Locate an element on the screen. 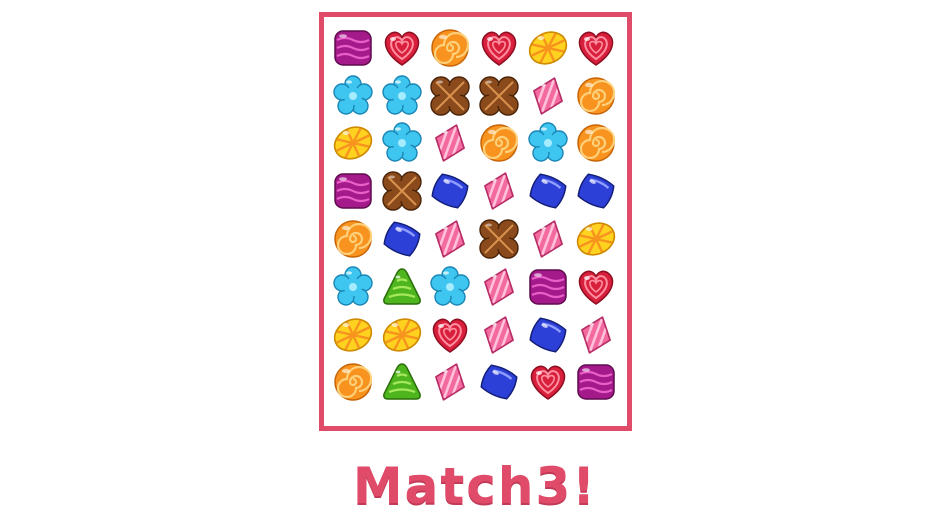 The image size is (950, 531). game-title: Match3! is located at coordinates (475, 486).